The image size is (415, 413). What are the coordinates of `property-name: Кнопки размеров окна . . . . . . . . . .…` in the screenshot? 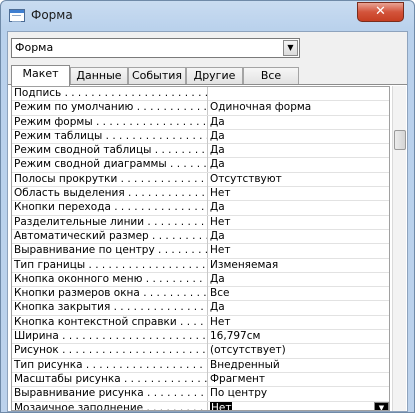 It's located at (110, 293).